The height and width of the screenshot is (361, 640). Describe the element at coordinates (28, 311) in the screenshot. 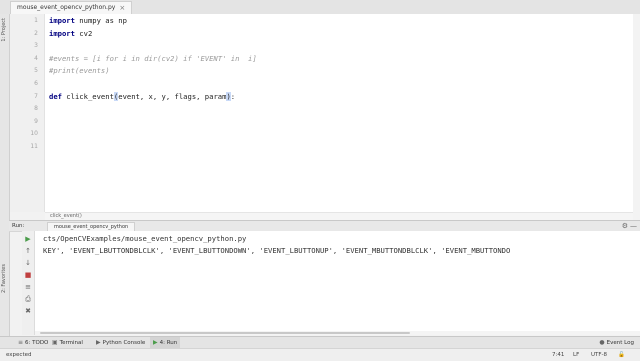

I see `delete-icon: ✖` at that location.